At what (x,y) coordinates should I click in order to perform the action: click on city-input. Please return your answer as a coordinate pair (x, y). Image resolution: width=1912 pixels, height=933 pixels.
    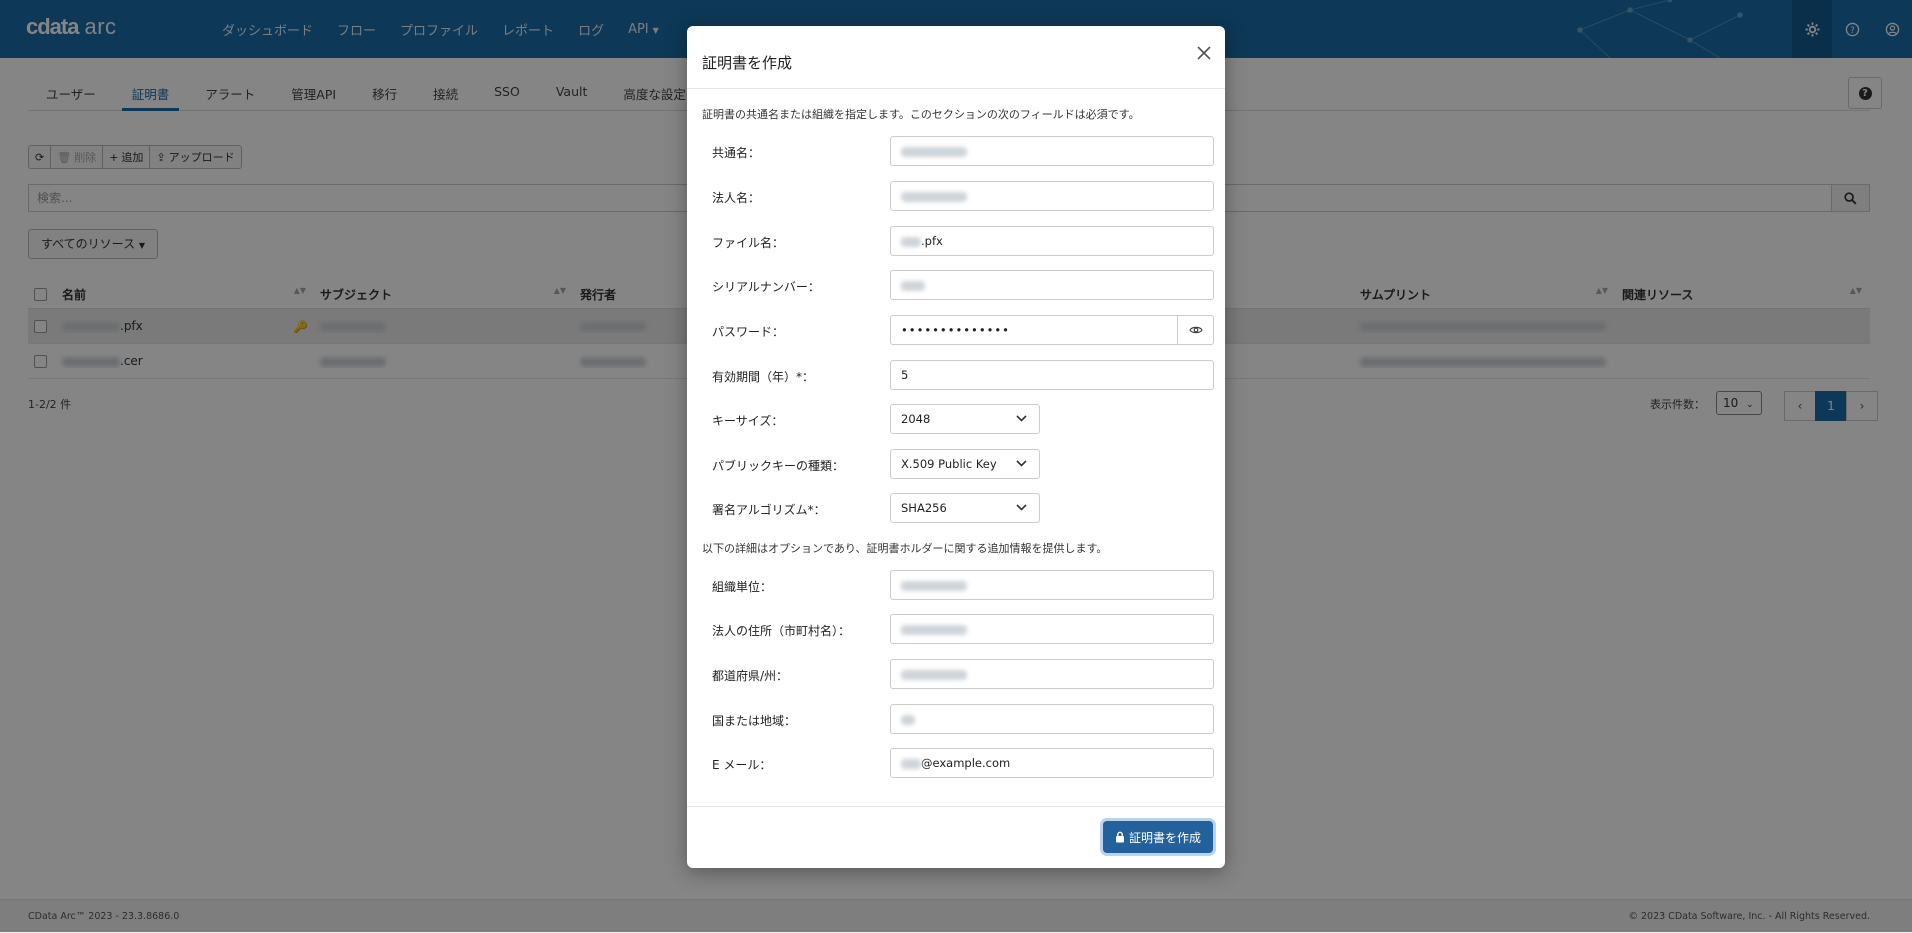
    Looking at the image, I should click on (1052, 629).